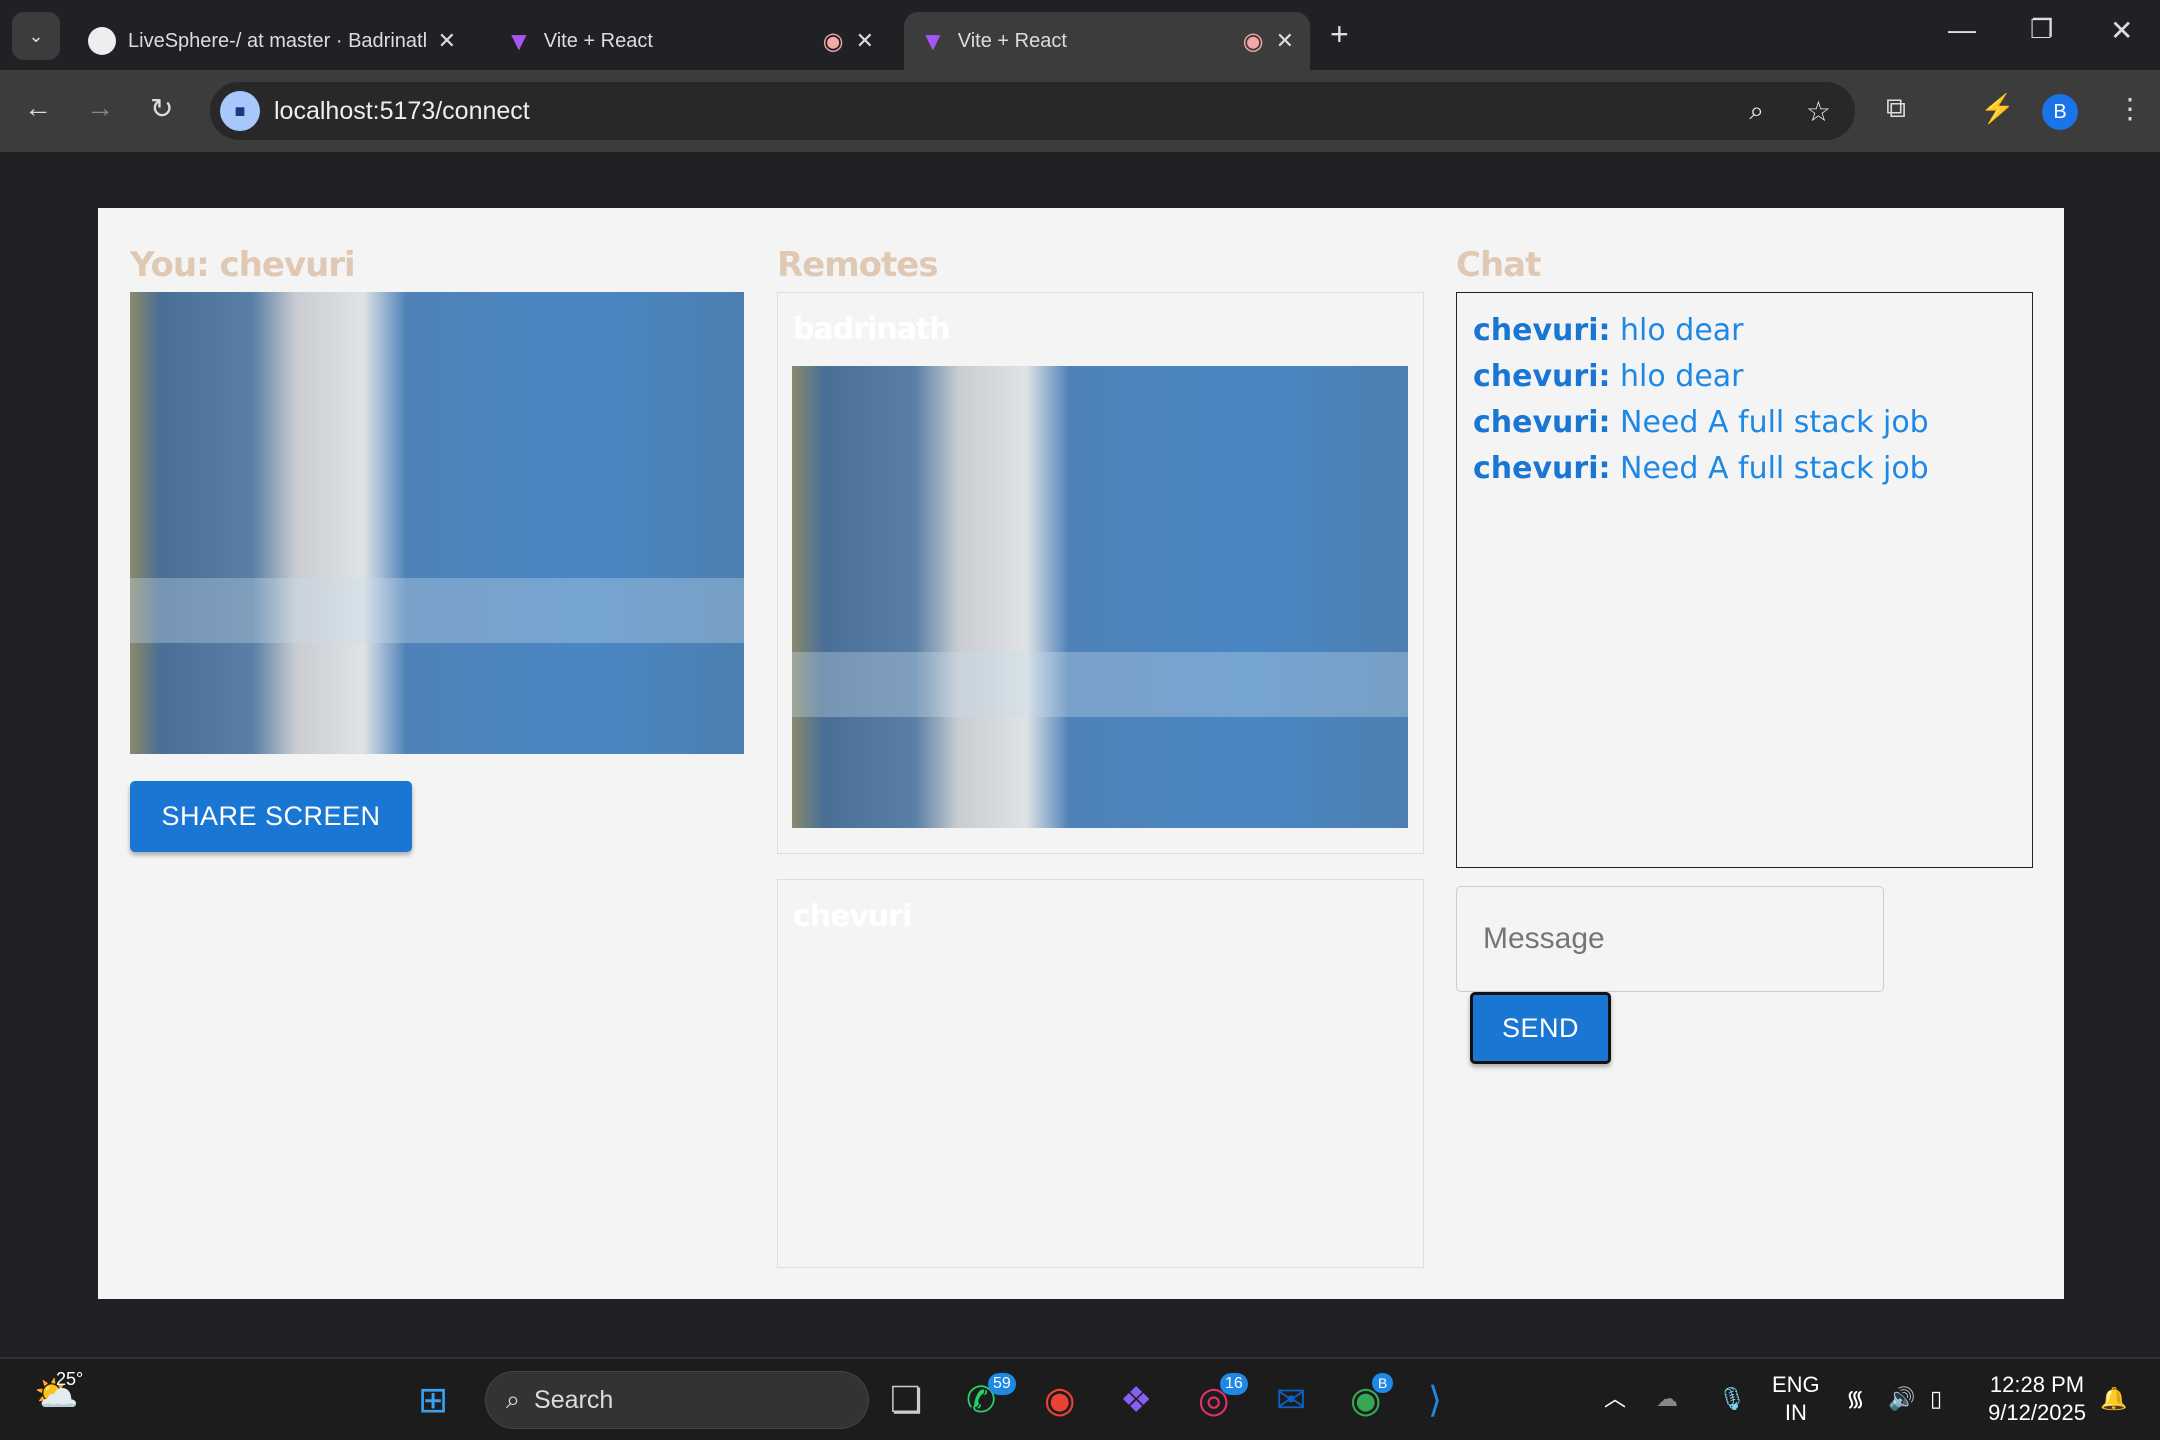 The height and width of the screenshot is (1440, 2160). I want to click on send-button: SEND, so click(1540, 1028).